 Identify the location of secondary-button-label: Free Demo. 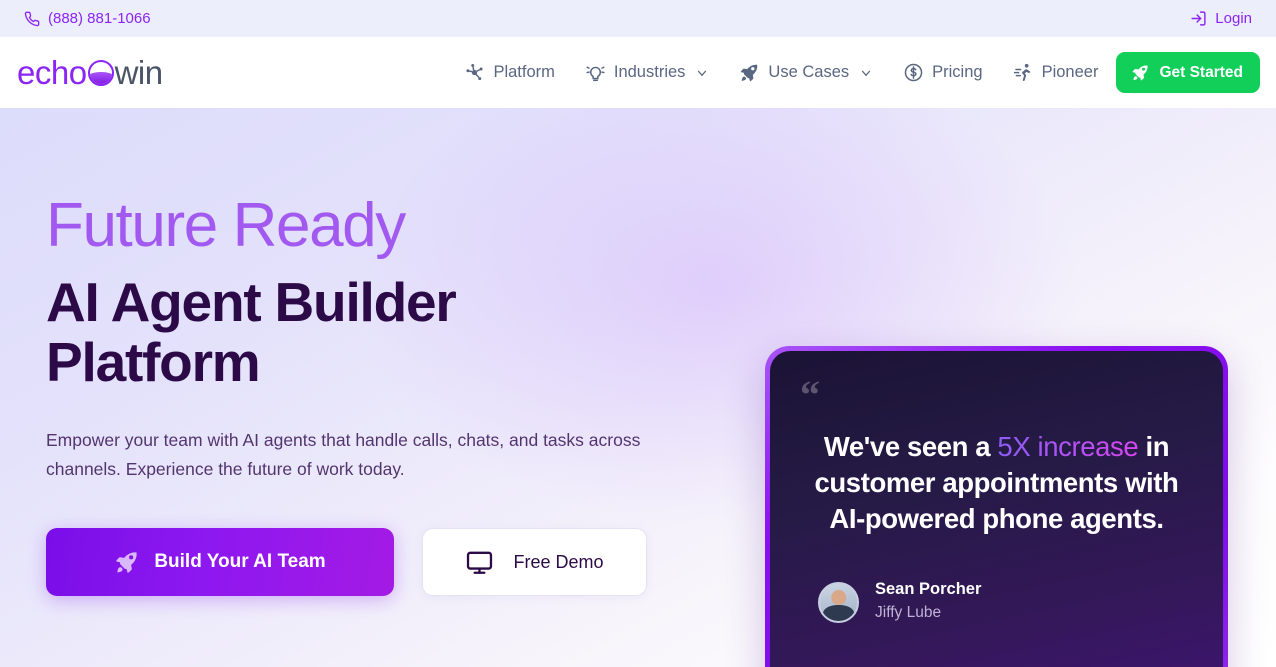
(558, 561).